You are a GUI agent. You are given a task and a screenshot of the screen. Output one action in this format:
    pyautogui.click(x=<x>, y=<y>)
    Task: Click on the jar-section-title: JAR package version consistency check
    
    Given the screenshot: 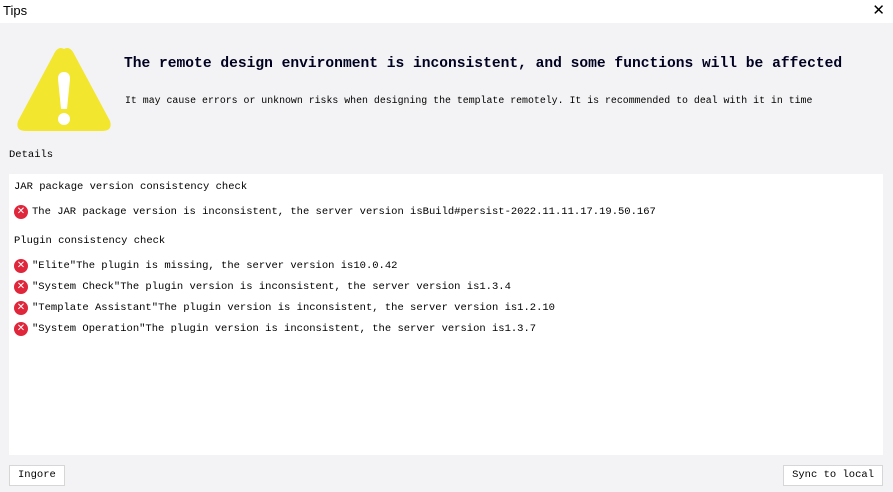 What is the action you would take?
    pyautogui.click(x=131, y=187)
    